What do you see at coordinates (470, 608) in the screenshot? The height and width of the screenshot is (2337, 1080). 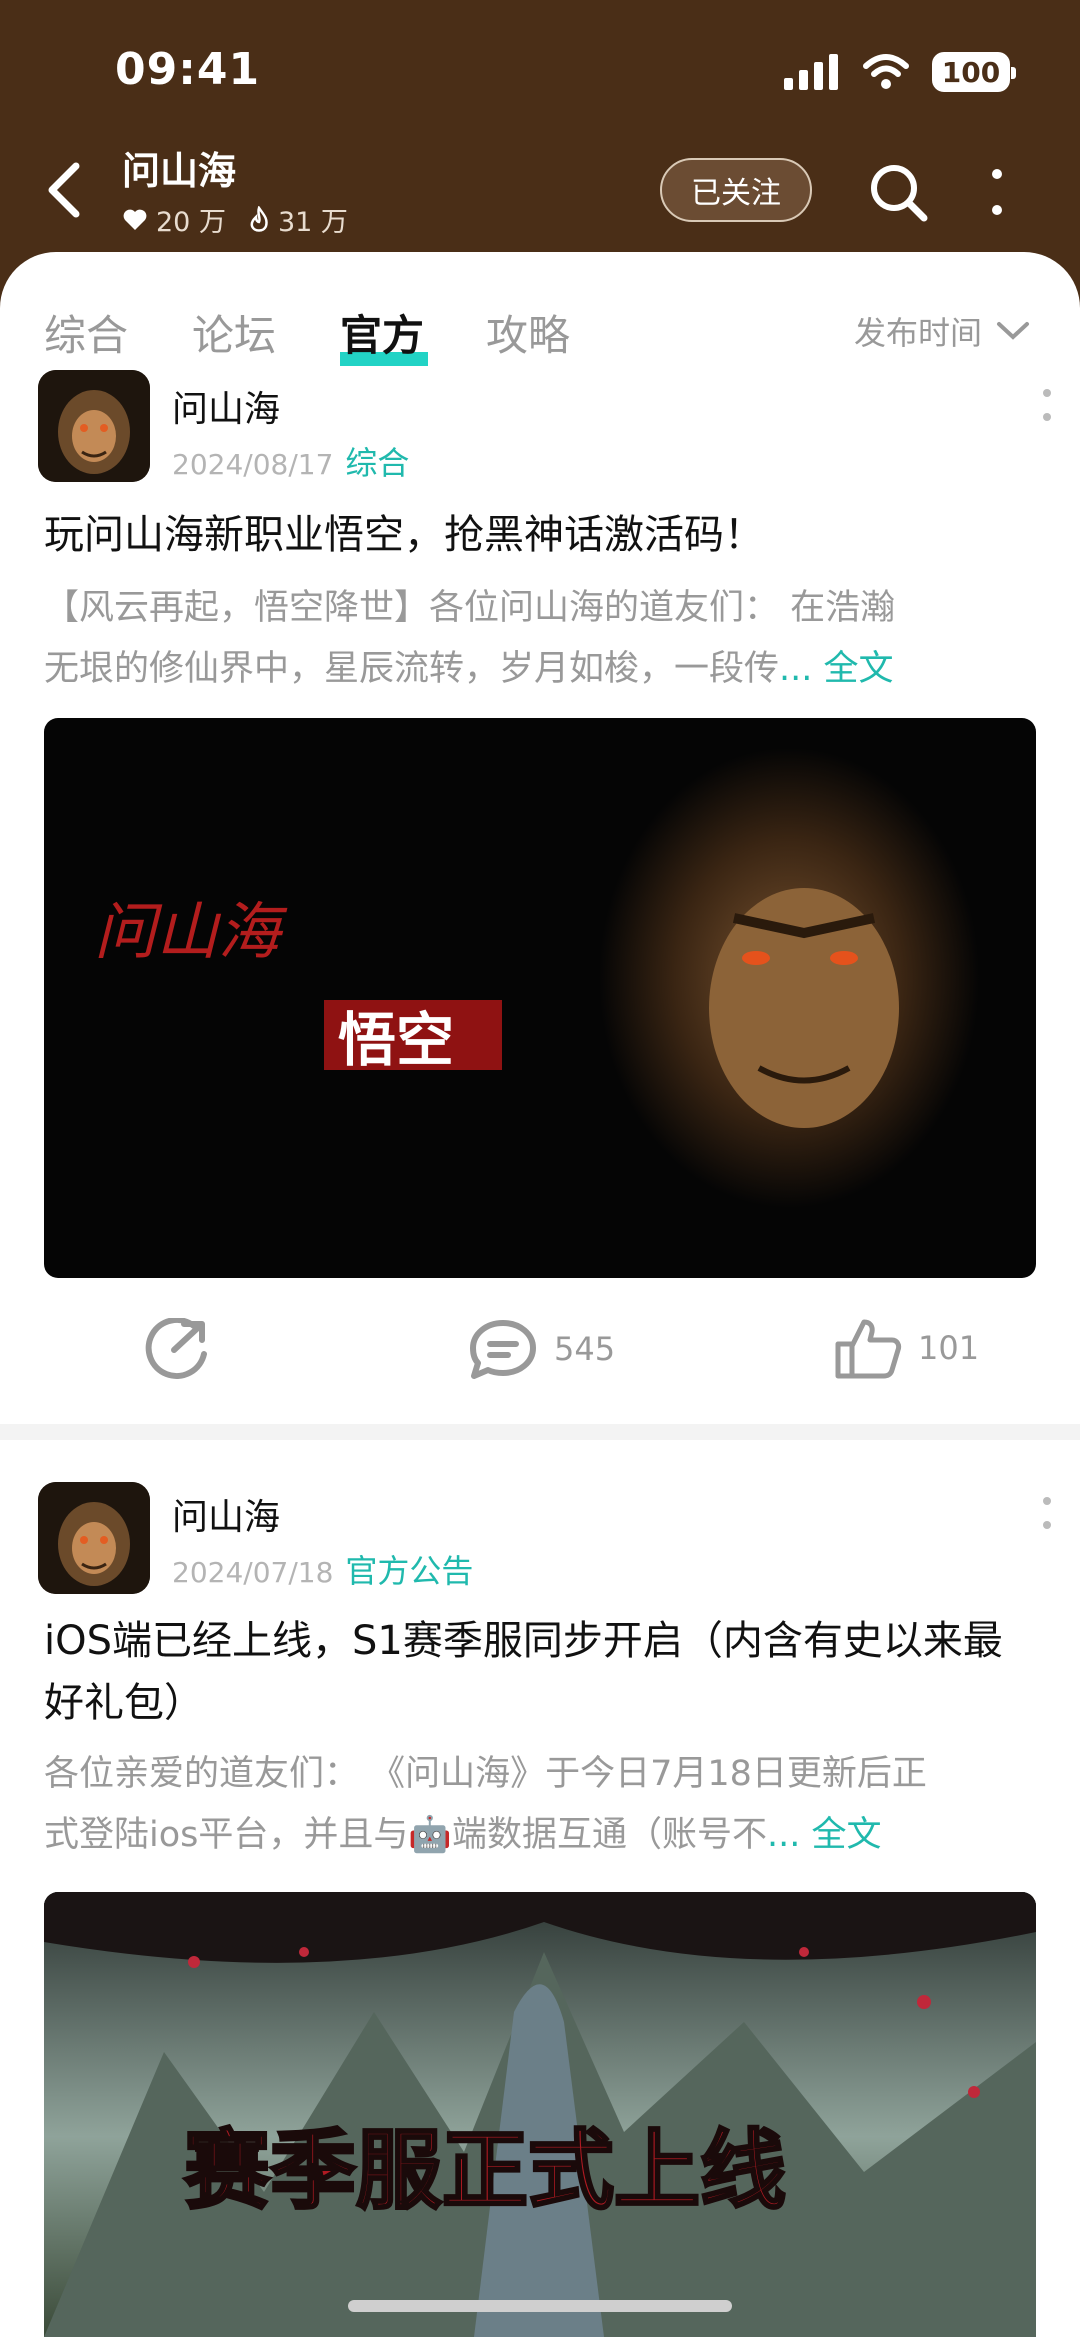 I see `excerpt-line-1: 【风云再起，悟空降世】各位问山海的道友们： 在浩瀚` at bounding box center [470, 608].